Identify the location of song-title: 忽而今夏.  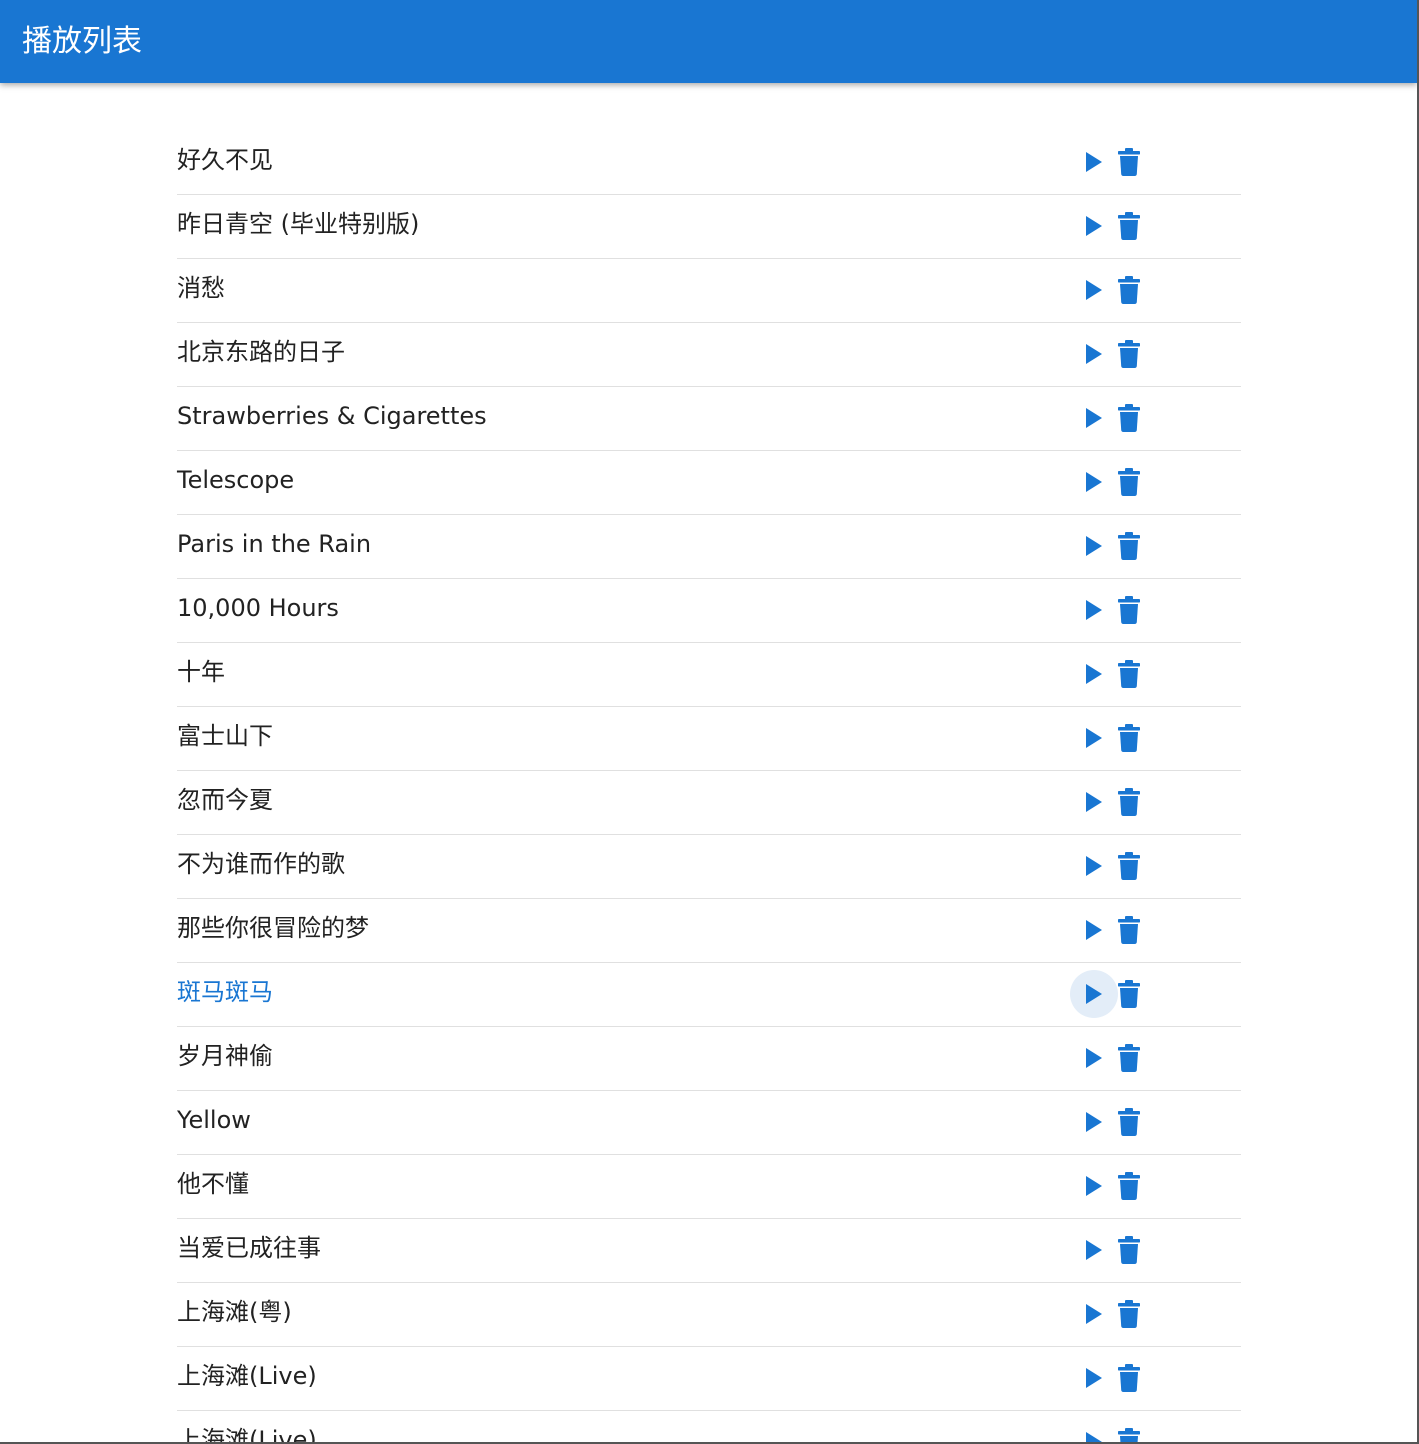
(225, 800).